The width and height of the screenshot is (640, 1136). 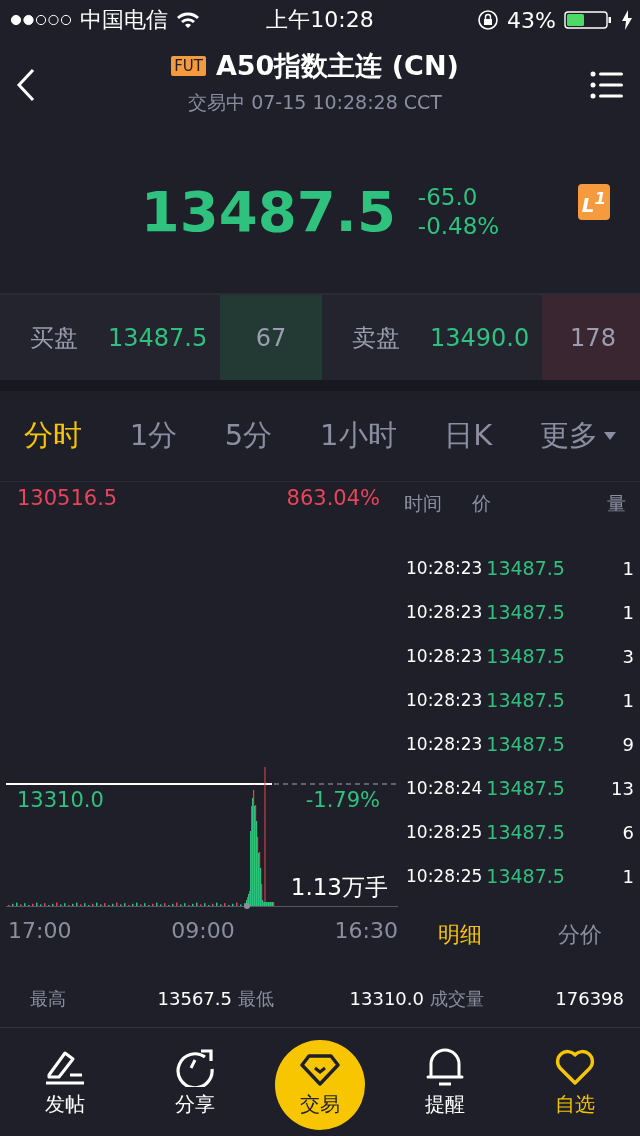 I want to click on order-side-label: 买盘, so click(x=54, y=338).